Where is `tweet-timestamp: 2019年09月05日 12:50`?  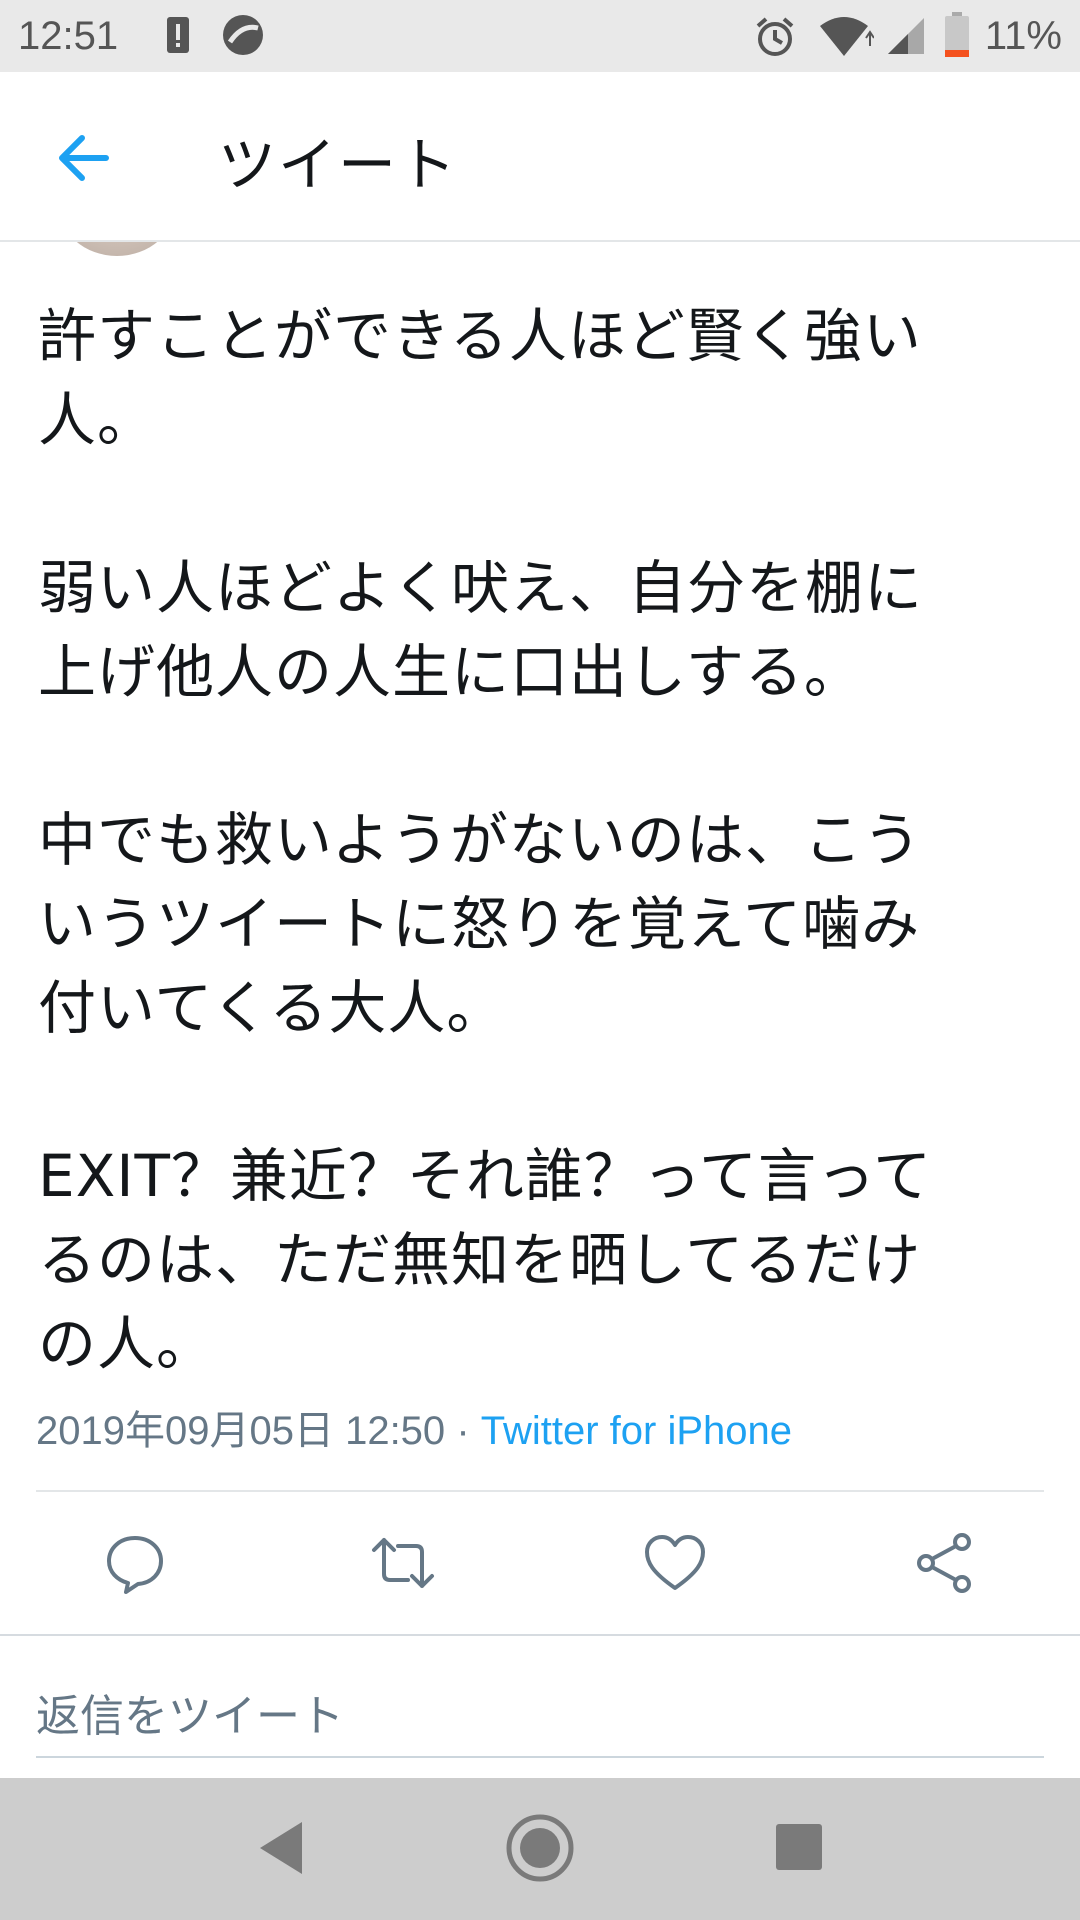 tweet-timestamp: 2019年09月05日 12:50 is located at coordinates (241, 1431).